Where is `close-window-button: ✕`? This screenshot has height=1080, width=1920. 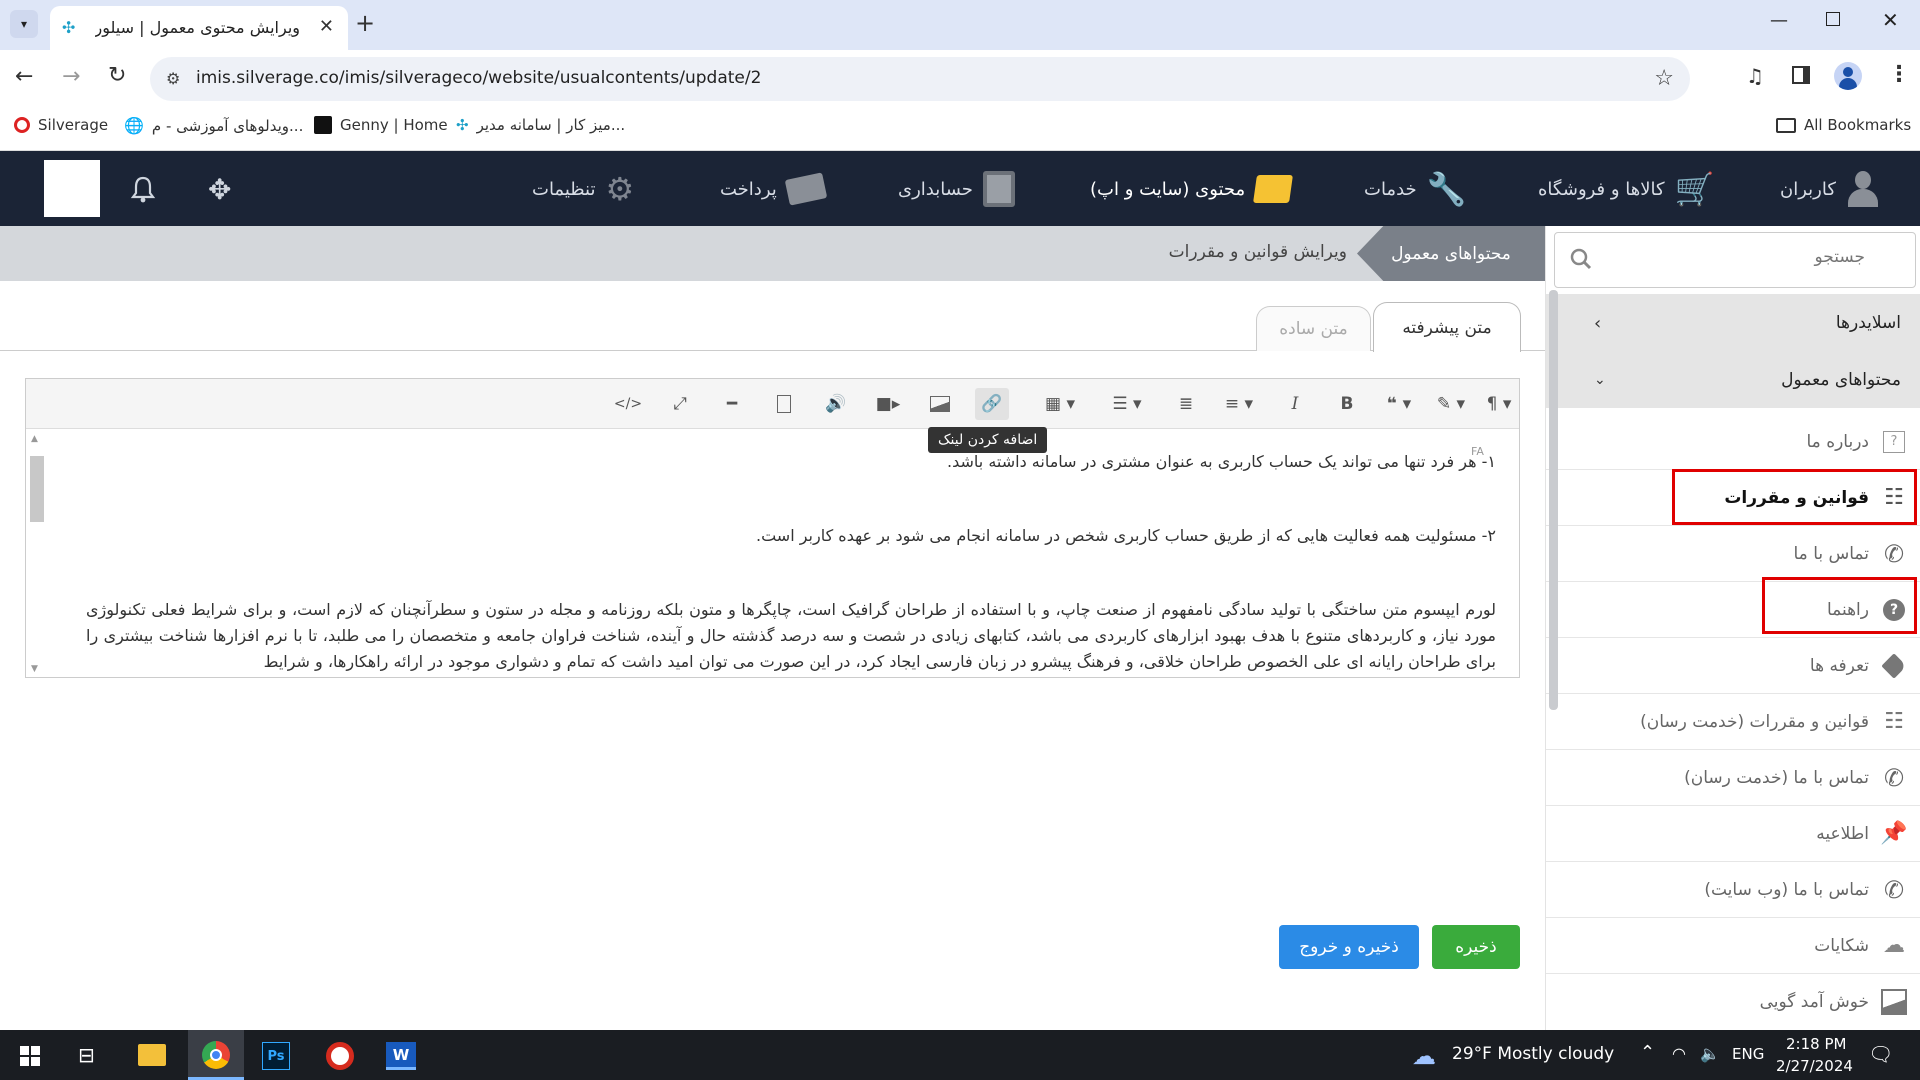 close-window-button: ✕ is located at coordinates (1890, 20).